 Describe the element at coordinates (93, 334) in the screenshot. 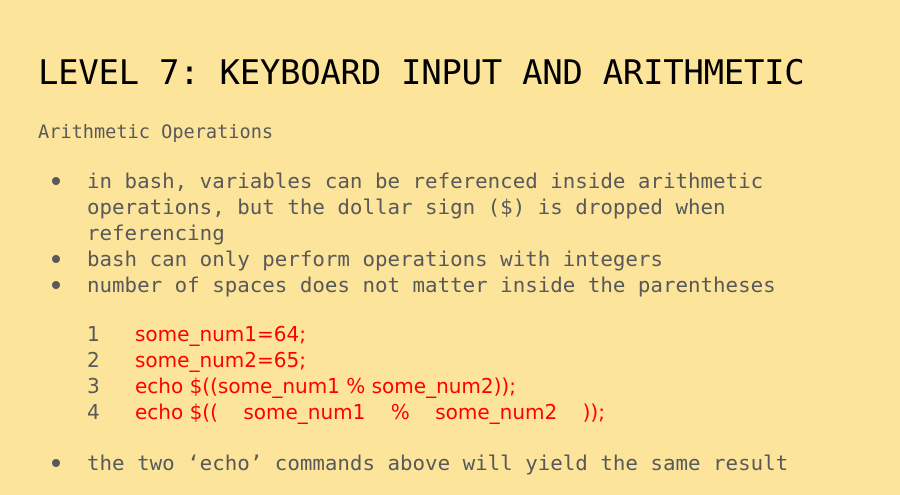

I see `line-number: 1` at that location.